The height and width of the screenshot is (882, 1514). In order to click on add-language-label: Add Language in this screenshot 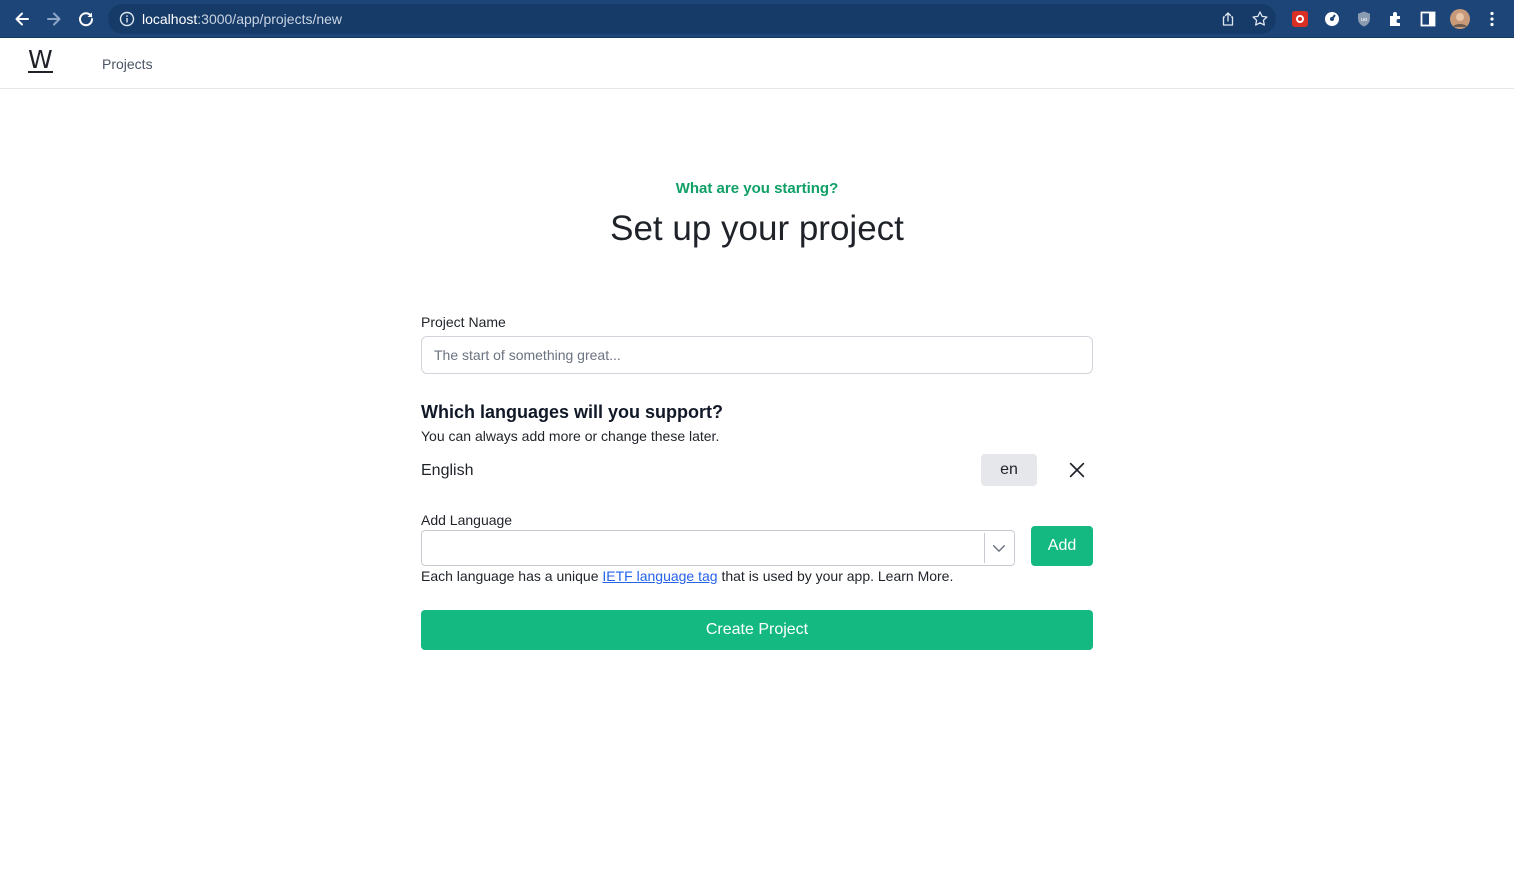, I will do `click(467, 520)`.